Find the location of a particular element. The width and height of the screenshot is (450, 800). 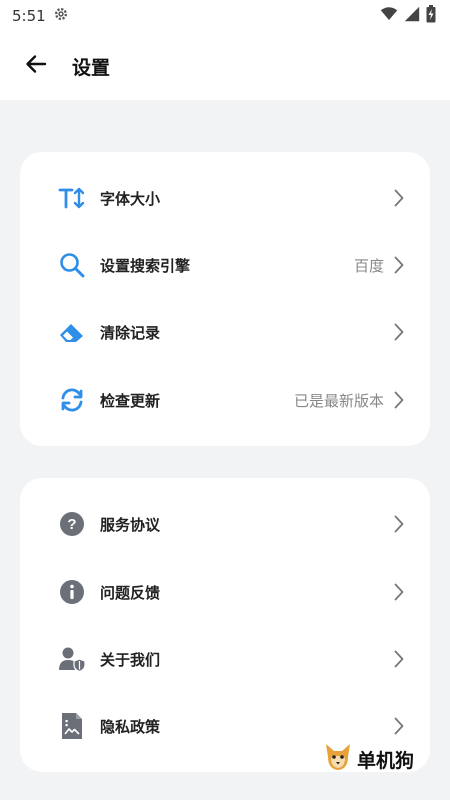

top-bar: 5:51 设置 is located at coordinates (225, 50).